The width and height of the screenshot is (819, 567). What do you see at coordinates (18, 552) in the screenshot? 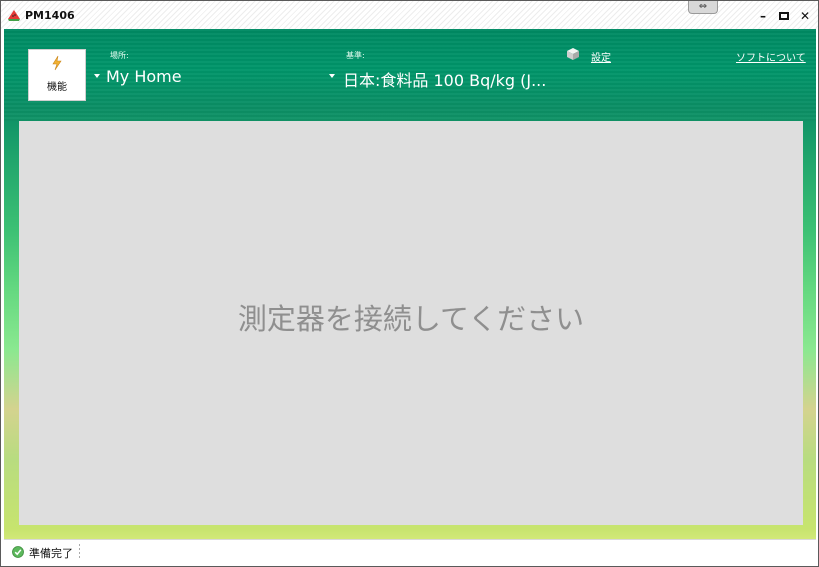
I see `check-circle-icon` at bounding box center [18, 552].